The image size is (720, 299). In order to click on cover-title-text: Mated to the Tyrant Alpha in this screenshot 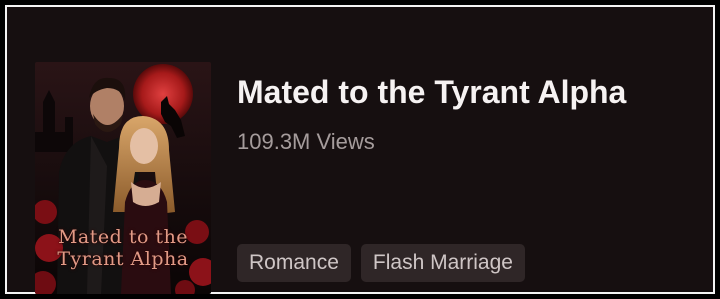, I will do `click(123, 248)`.